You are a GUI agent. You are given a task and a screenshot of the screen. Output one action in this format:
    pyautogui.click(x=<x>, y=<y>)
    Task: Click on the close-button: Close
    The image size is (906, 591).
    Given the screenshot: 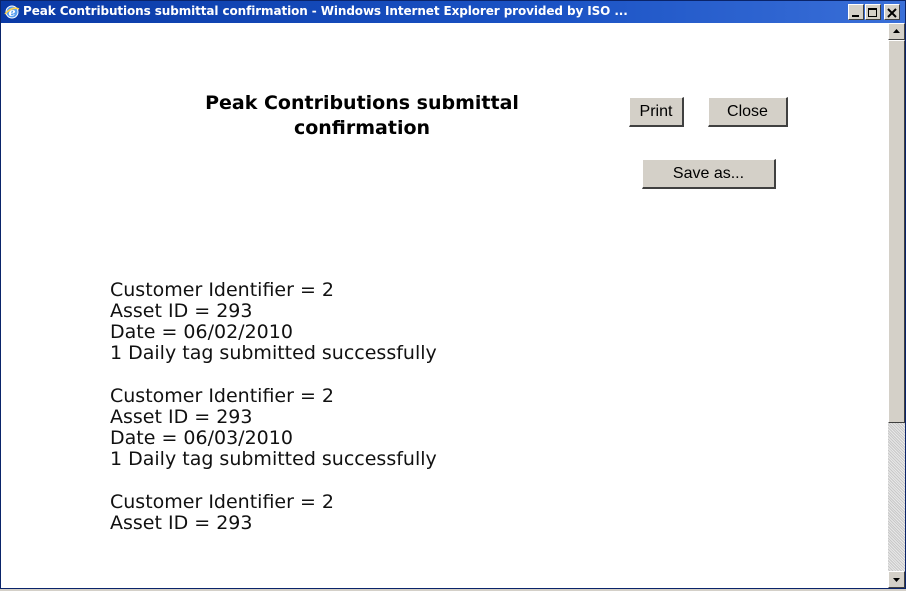 What is the action you would take?
    pyautogui.click(x=748, y=112)
    